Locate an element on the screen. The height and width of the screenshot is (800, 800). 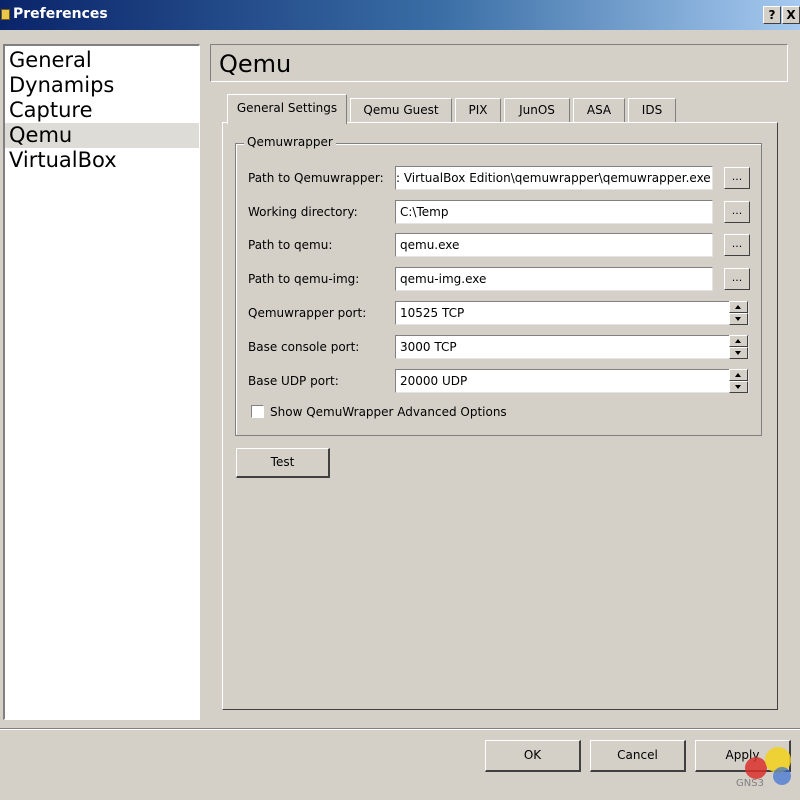
tab-qemu-guest: Qemu Guest is located at coordinates (401, 110).